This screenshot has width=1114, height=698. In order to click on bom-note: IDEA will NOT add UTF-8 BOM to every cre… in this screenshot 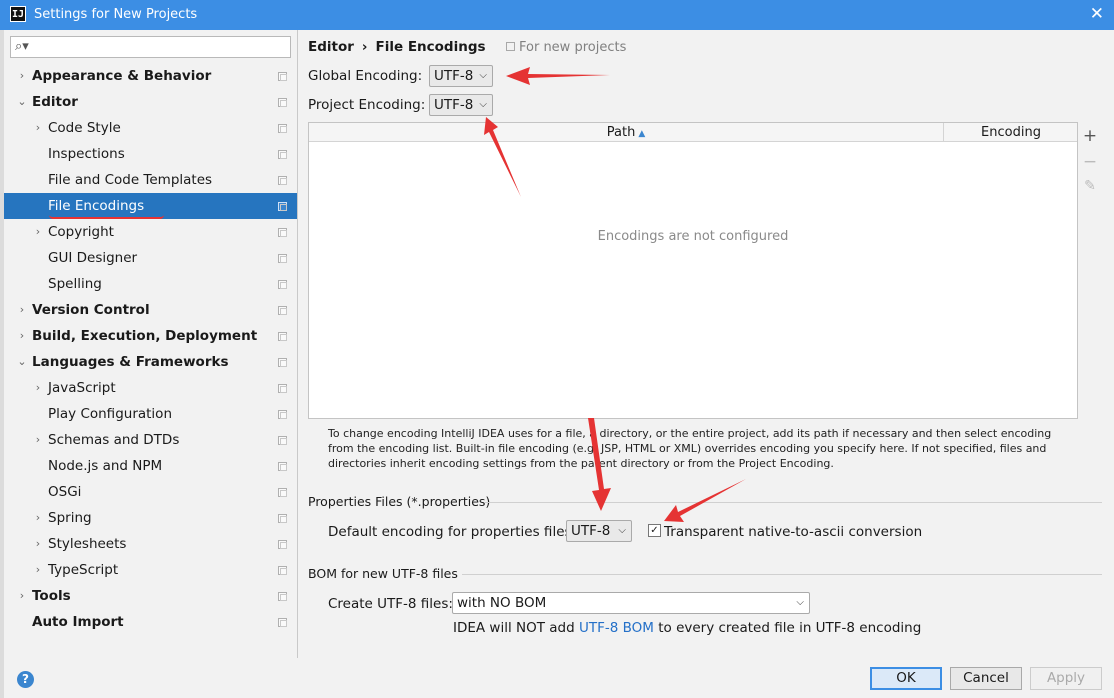, I will do `click(687, 628)`.